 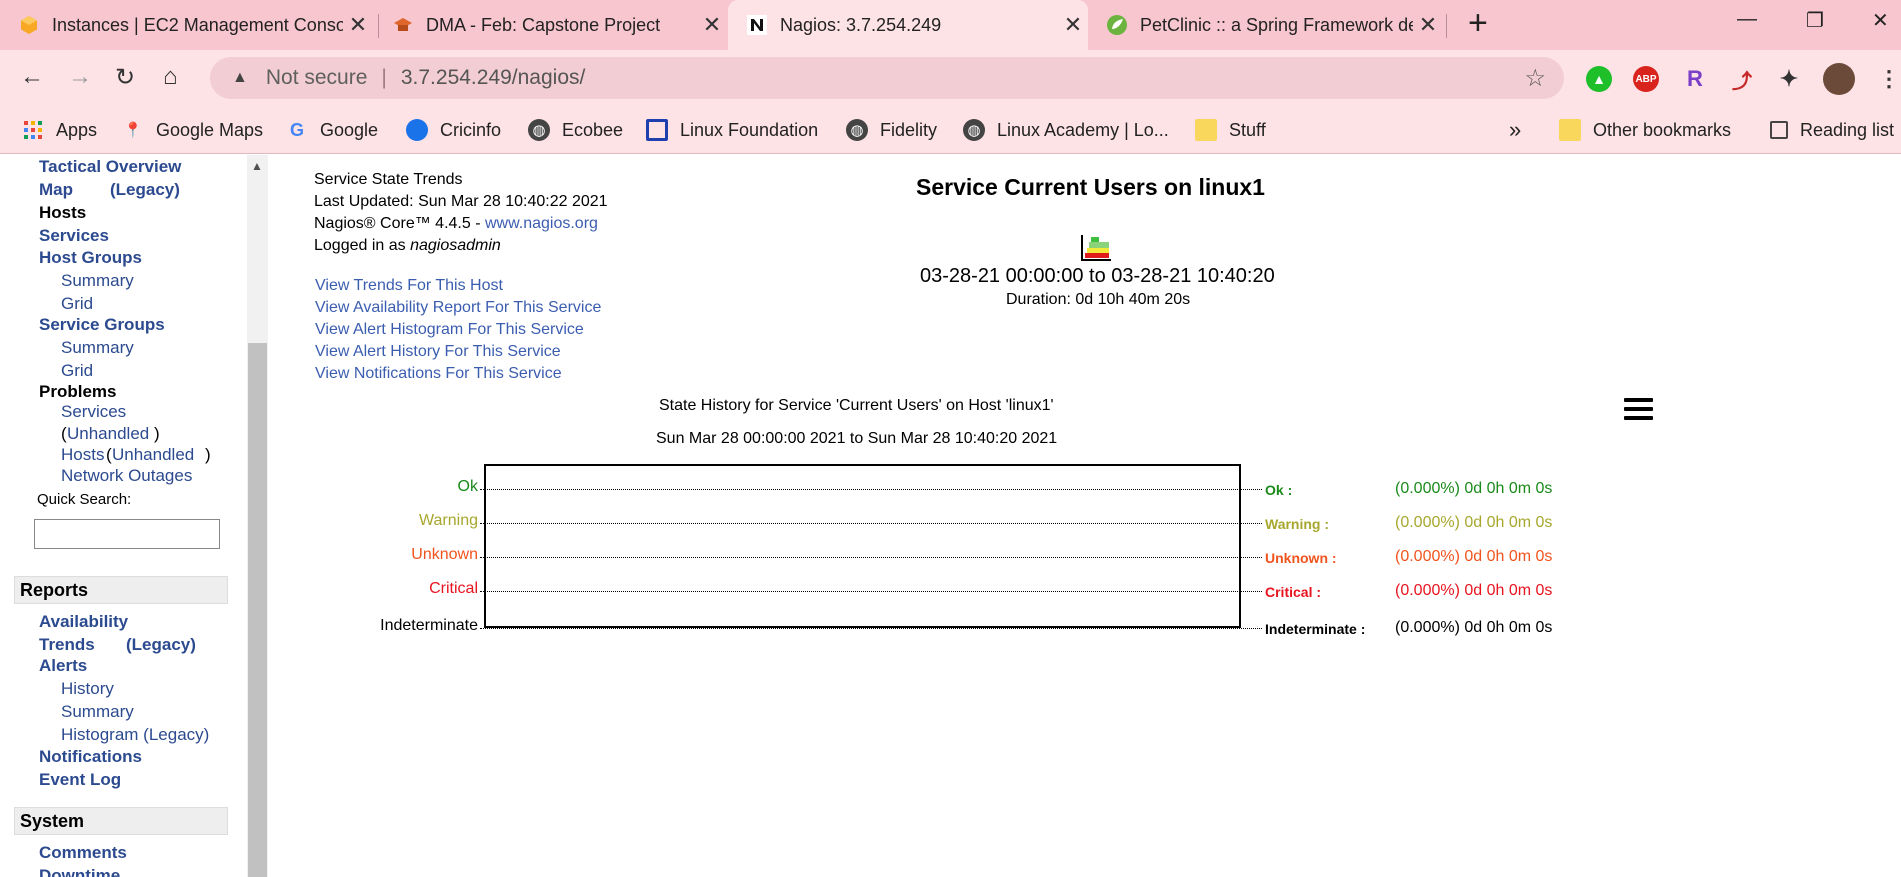 I want to click on other-bookmarks: Other bookmarks, so click(x=1645, y=130).